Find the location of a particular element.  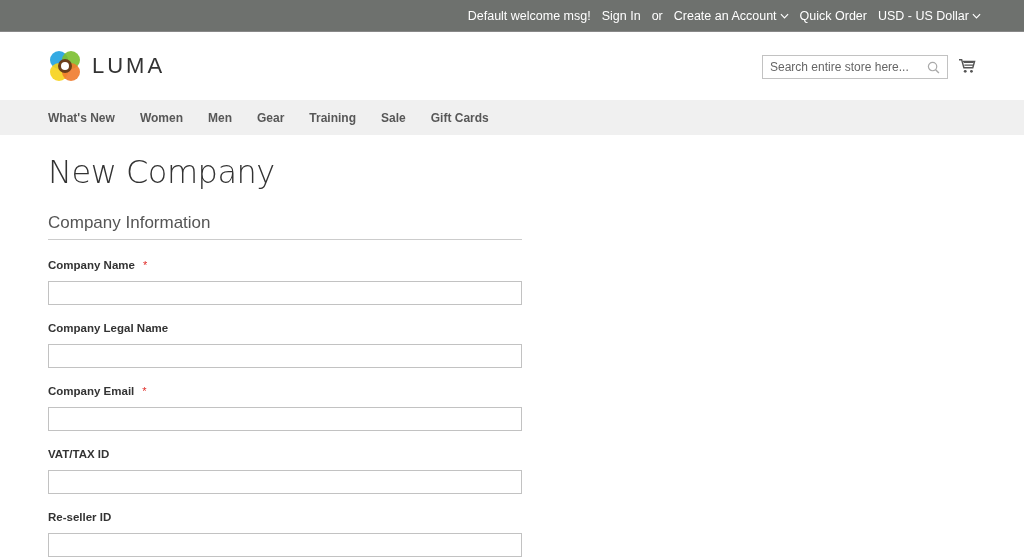

quick-order-link: Quick Order is located at coordinates (833, 15).